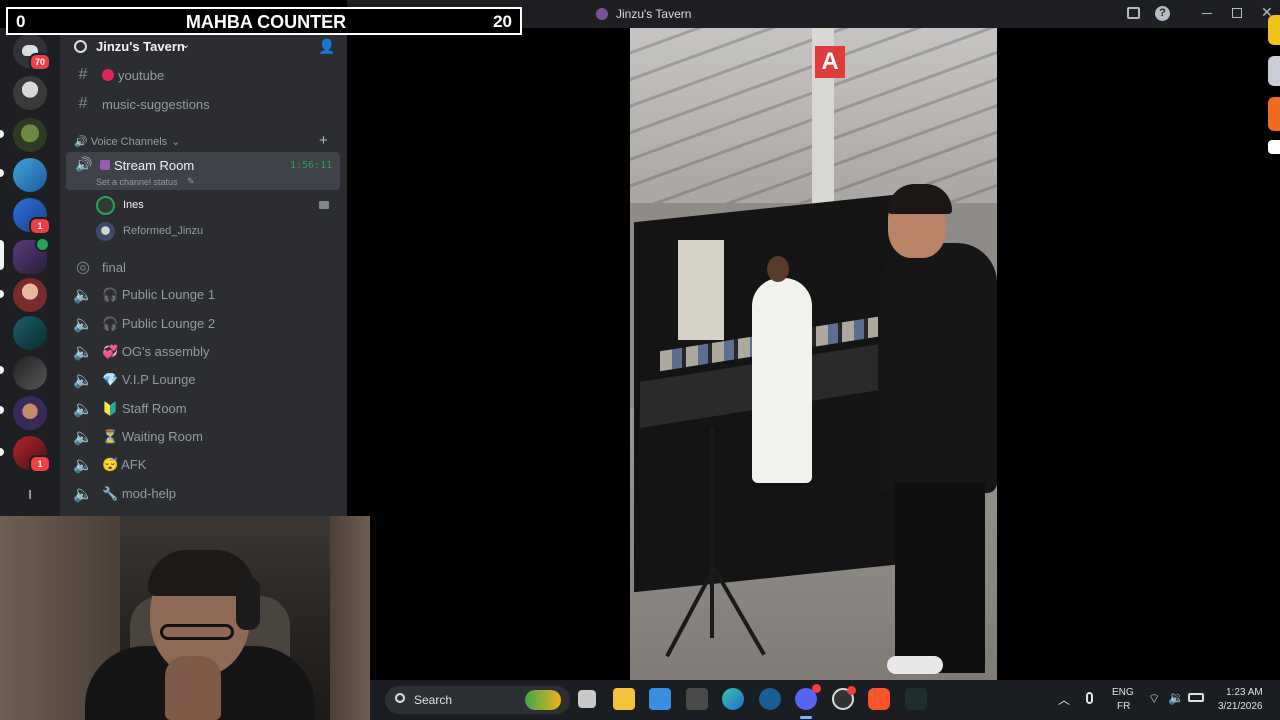 This screenshot has height=720, width=1280. Describe the element at coordinates (203, 324) in the screenshot. I see `channel-public-lounge-2: 🔈 🎧 Public Lounge 2` at that location.